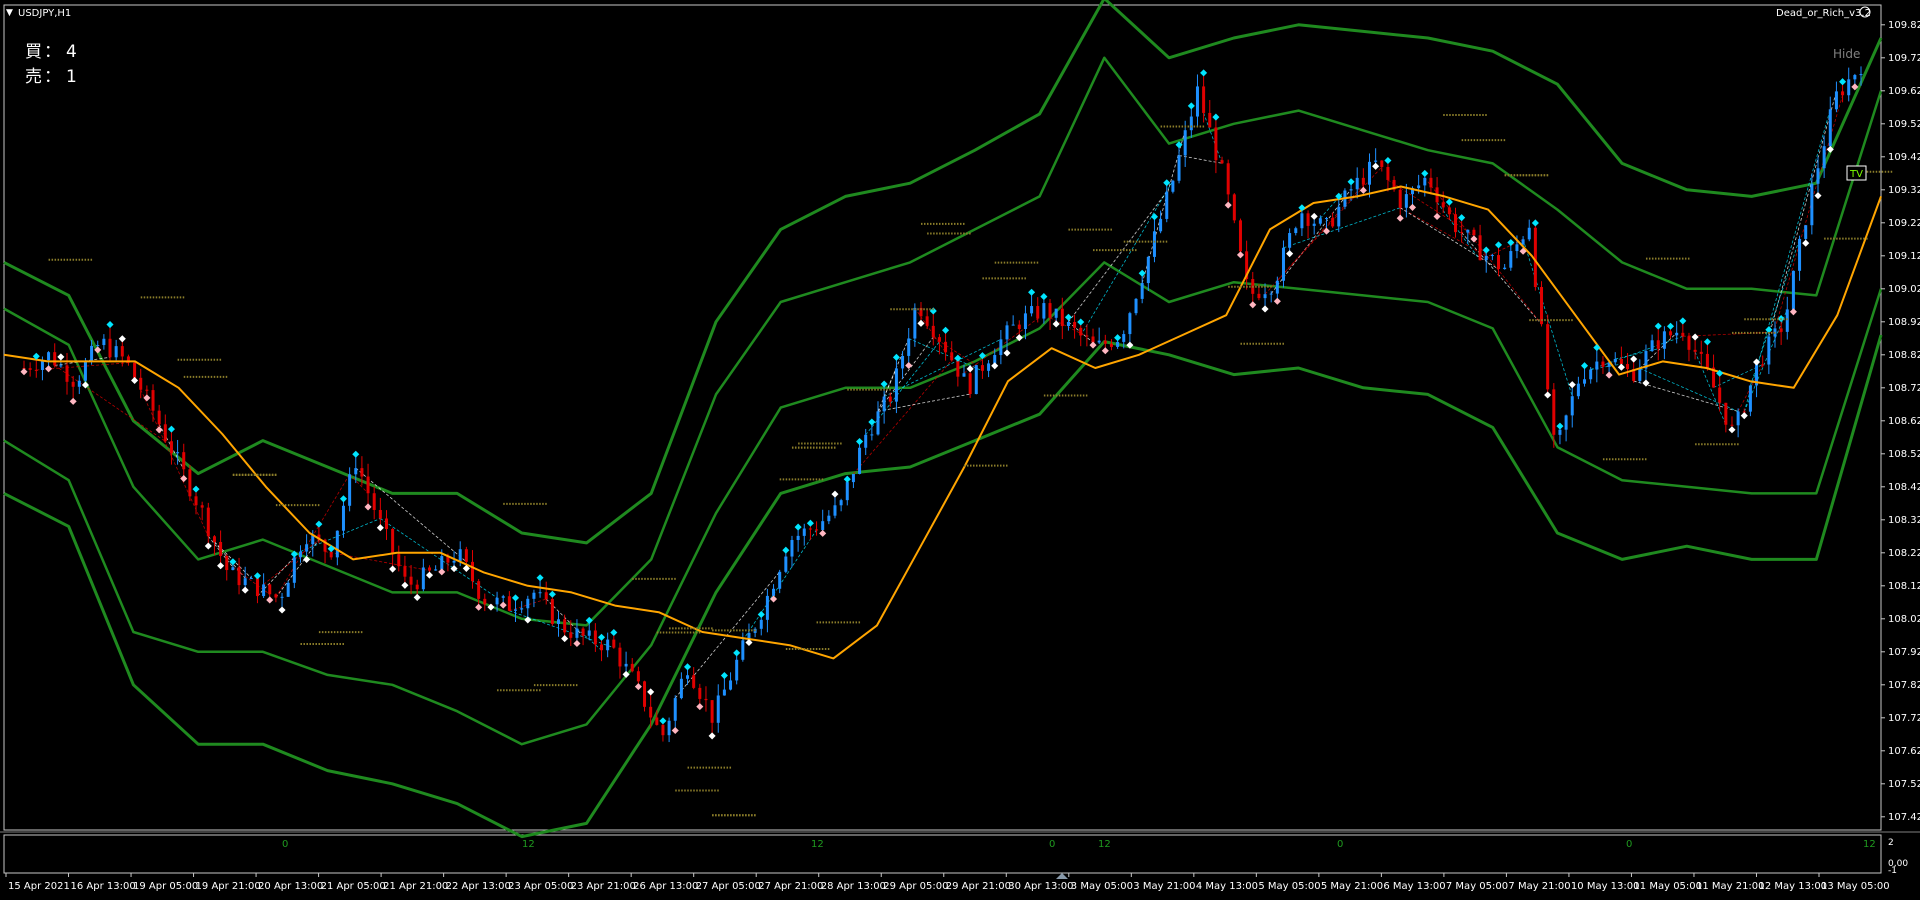 The width and height of the screenshot is (1920, 900). What do you see at coordinates (1904, 718) in the screenshot?
I see `price-tick-label: 107.720` at bounding box center [1904, 718].